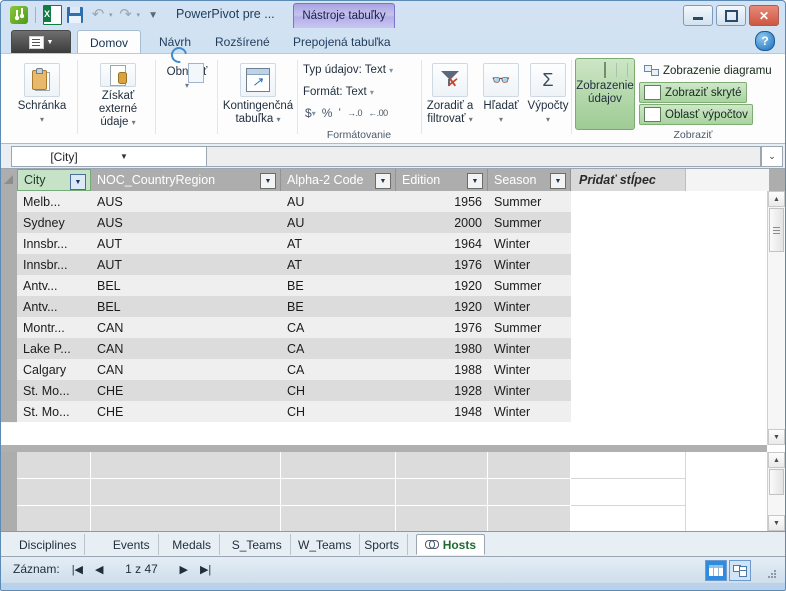 This screenshot has height=591, width=786. Describe the element at coordinates (772, 156) in the screenshot. I see `formula-expand-button: ⌄` at that location.